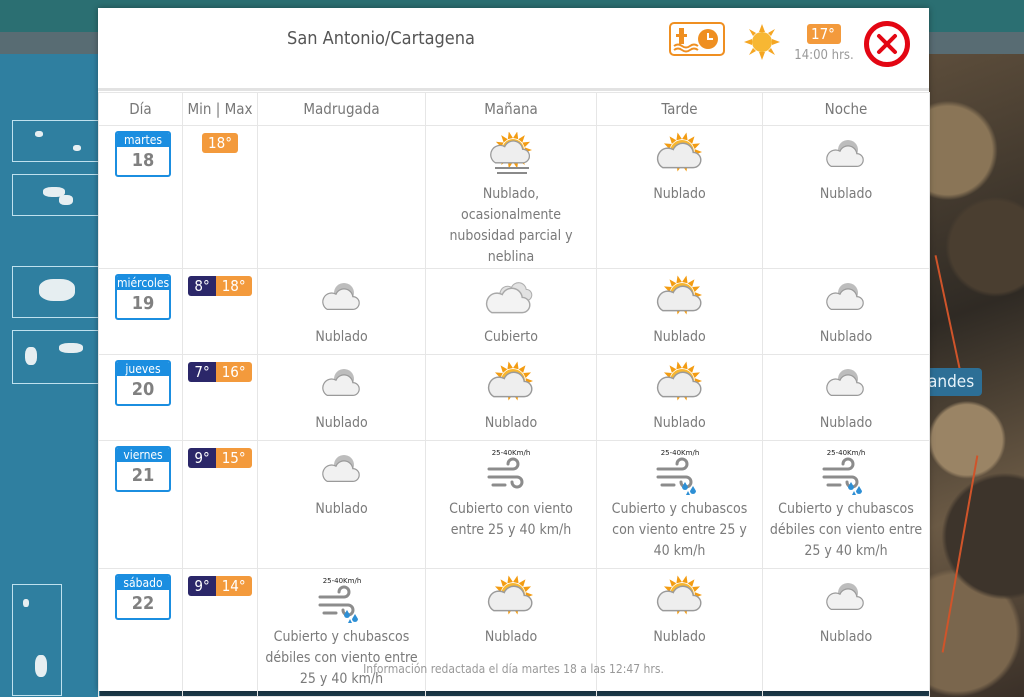 This screenshot has height=697, width=1024. Describe the element at coordinates (233, 372) in the screenshot. I see `max-temp: 16°` at that location.